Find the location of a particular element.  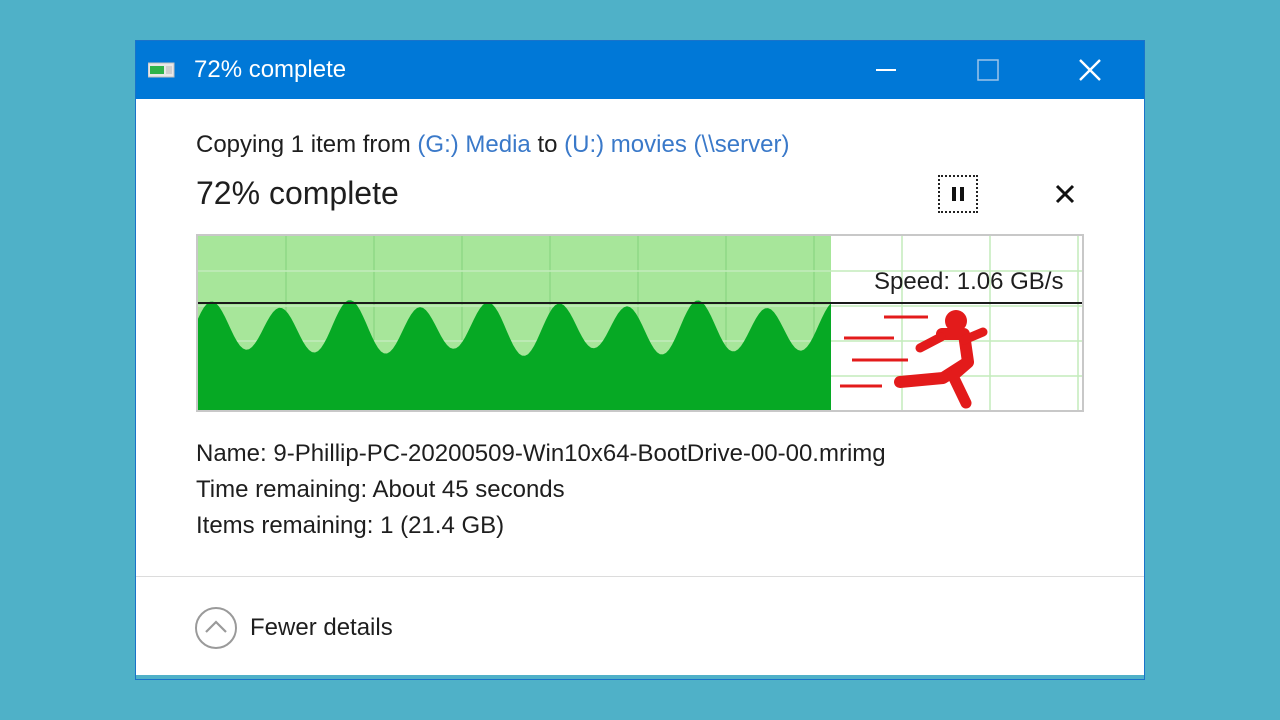

time-remaining-row: Time remaining: About 45 seconds is located at coordinates (541, 490).